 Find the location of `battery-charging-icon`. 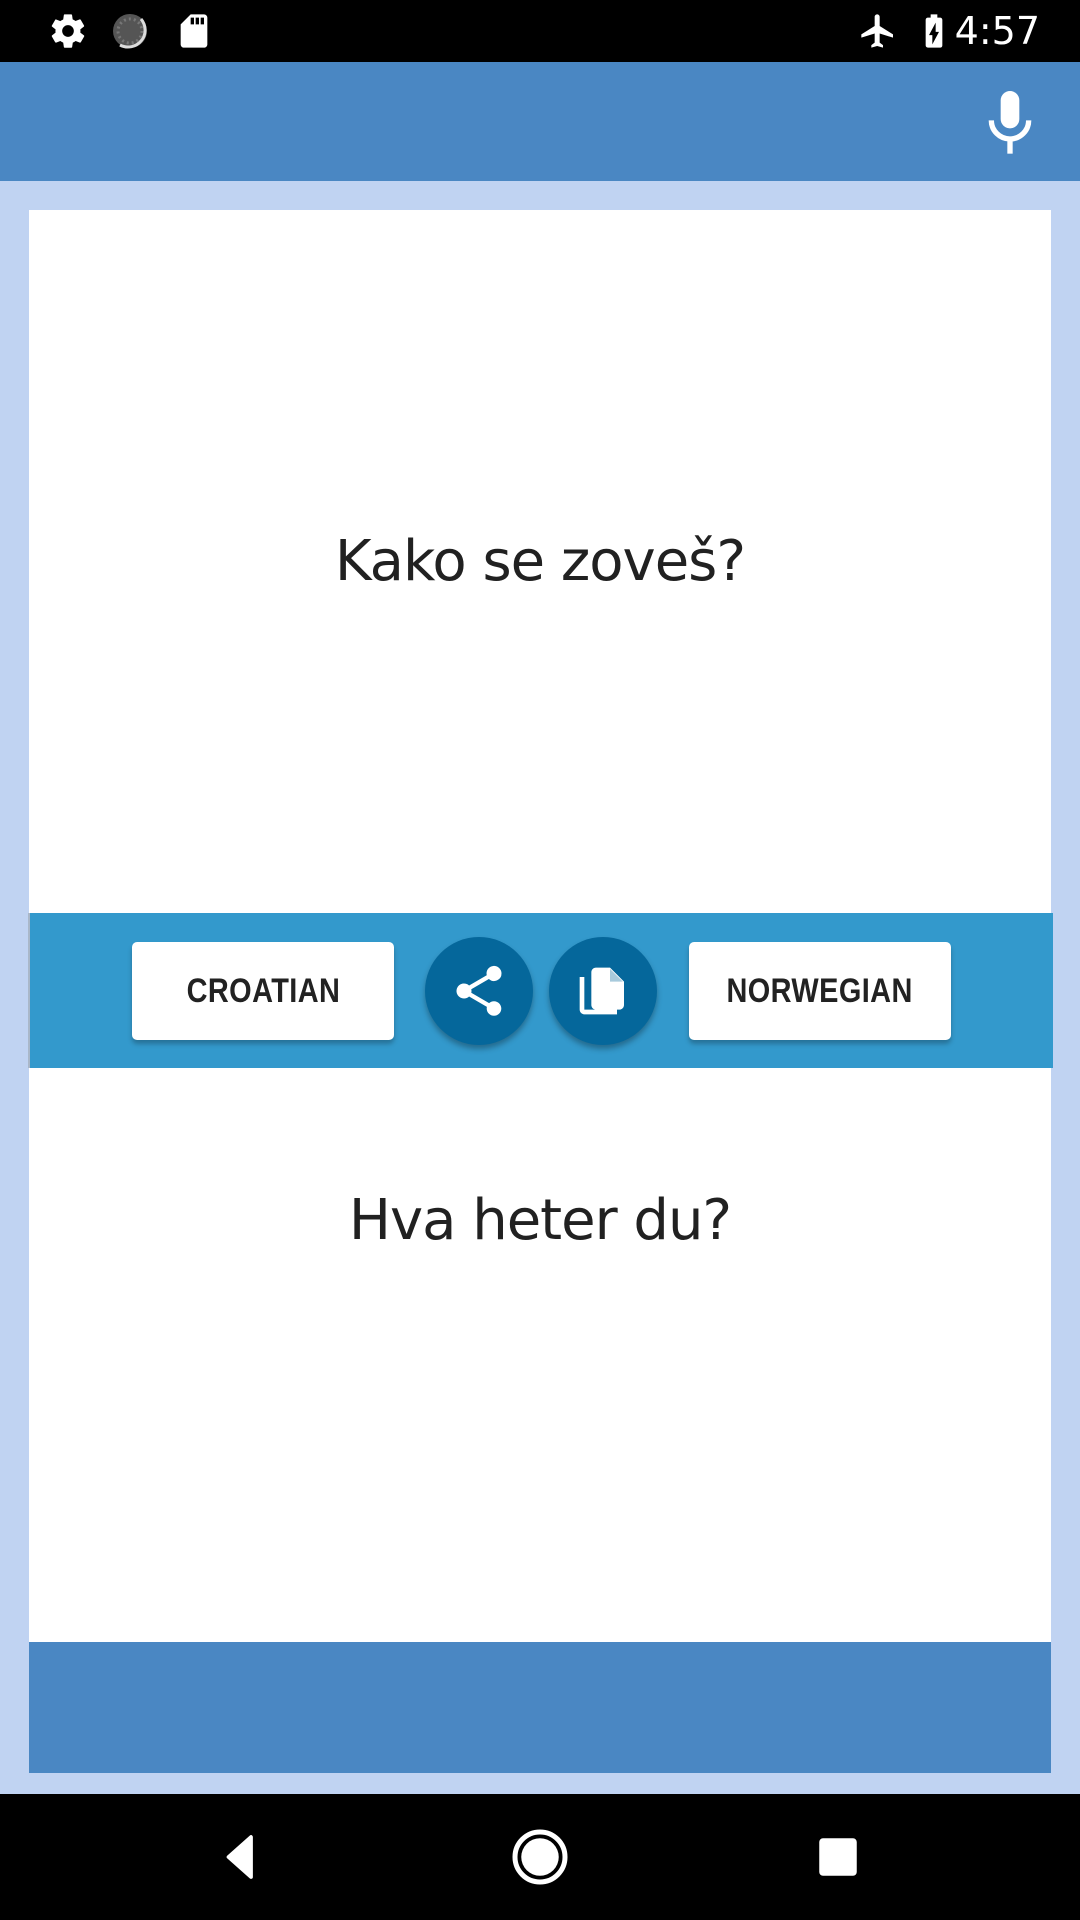

battery-charging-icon is located at coordinates (934, 31).